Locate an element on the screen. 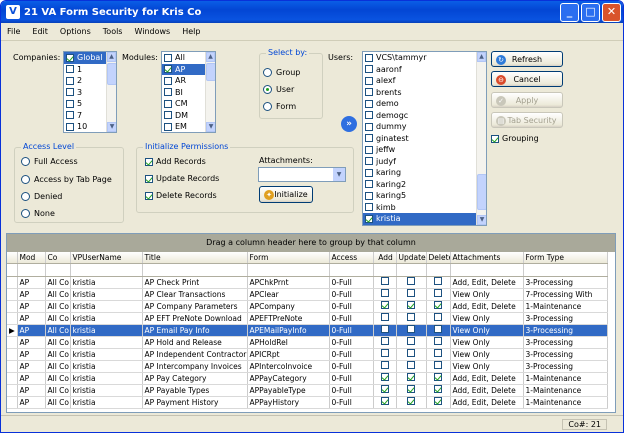 This screenshot has width=624, height=433. column-header-access: Access is located at coordinates (351, 258).